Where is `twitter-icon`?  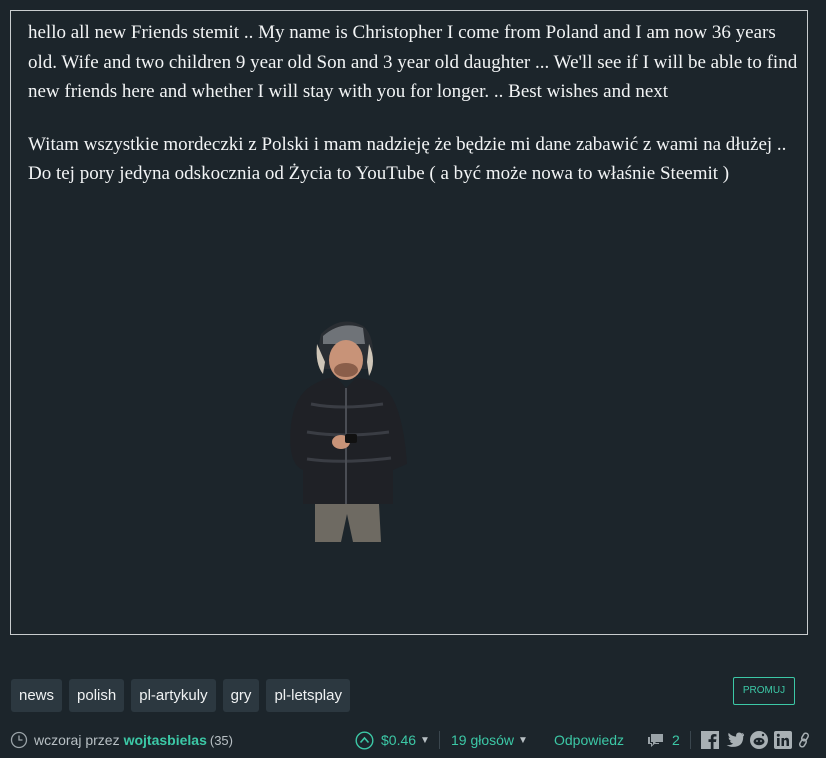 twitter-icon is located at coordinates (734, 740).